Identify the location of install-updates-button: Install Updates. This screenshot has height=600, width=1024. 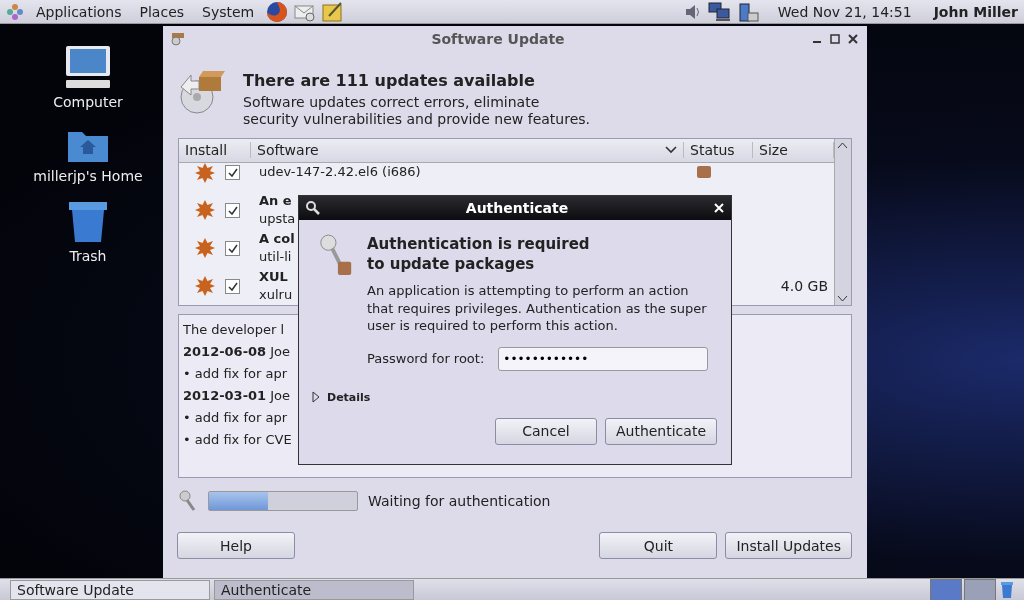
(788, 545).